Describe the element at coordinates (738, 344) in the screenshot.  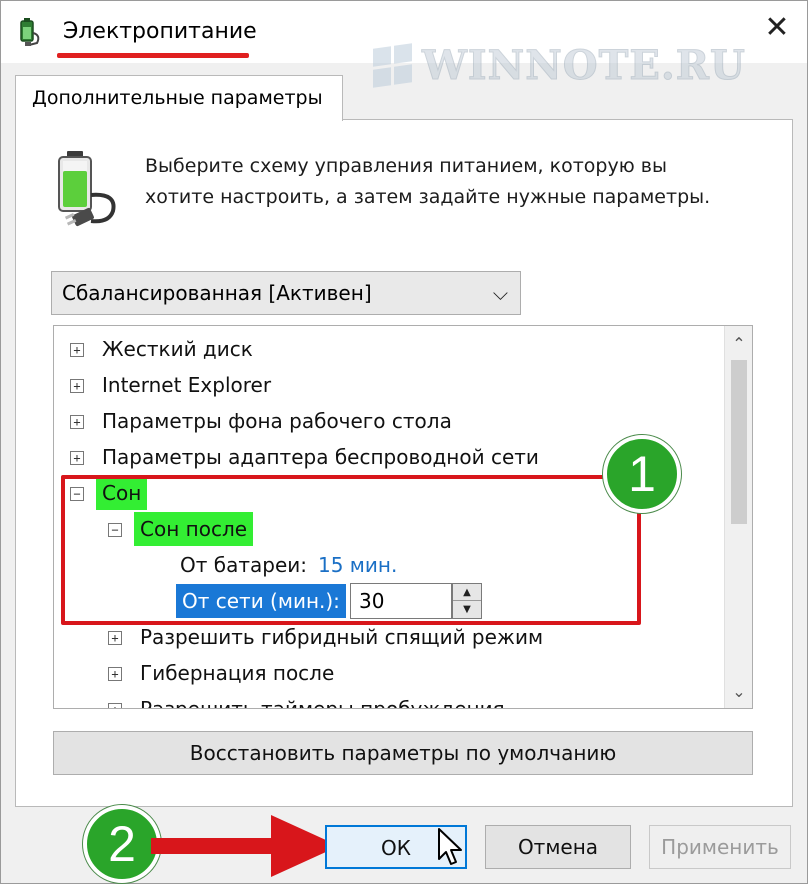
I see `scroll-up-icon: ⌃` at that location.